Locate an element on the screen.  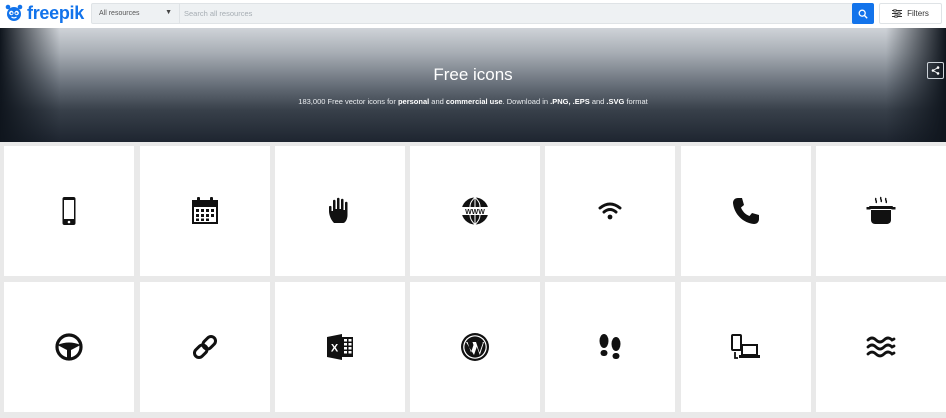
top-bar: freepik All resources ▼ Filters is located at coordinates (473, 14).